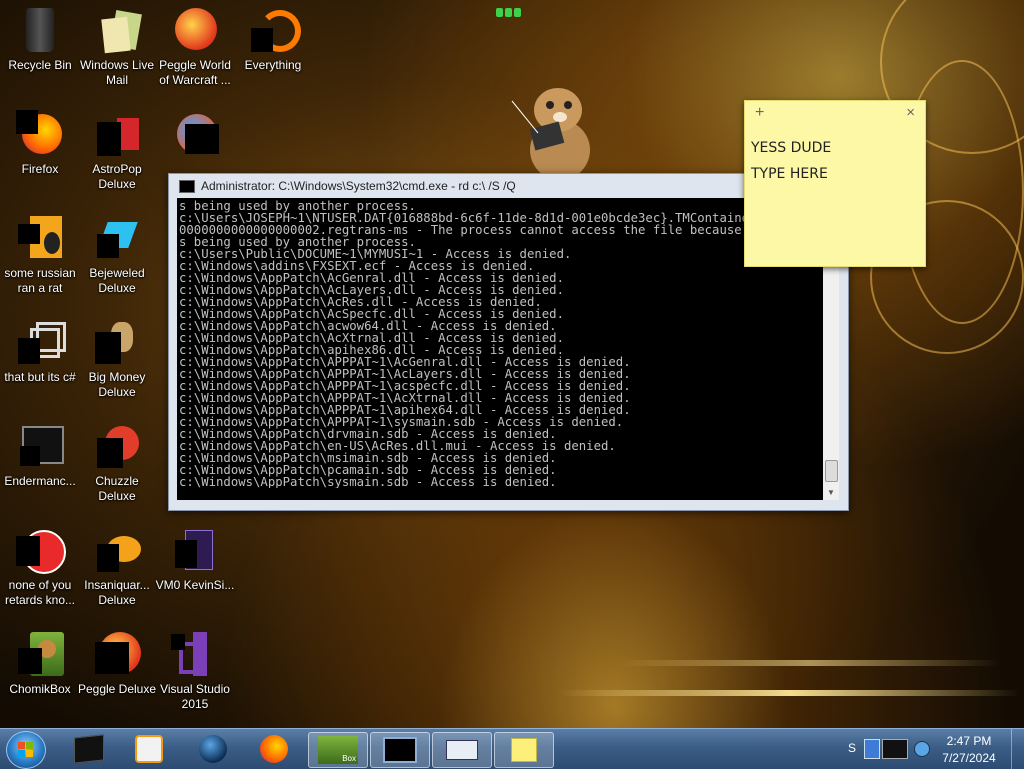 The height and width of the screenshot is (769, 1024). I want to click on tray-app-icon, so click(872, 749).